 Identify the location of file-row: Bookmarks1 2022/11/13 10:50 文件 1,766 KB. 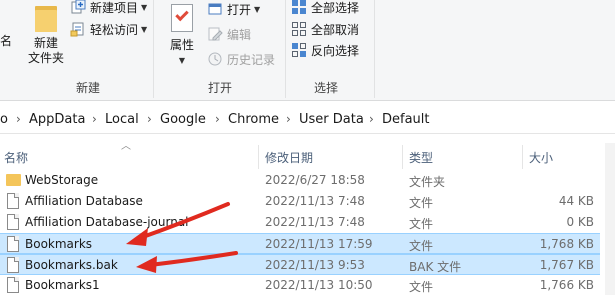
(300, 285).